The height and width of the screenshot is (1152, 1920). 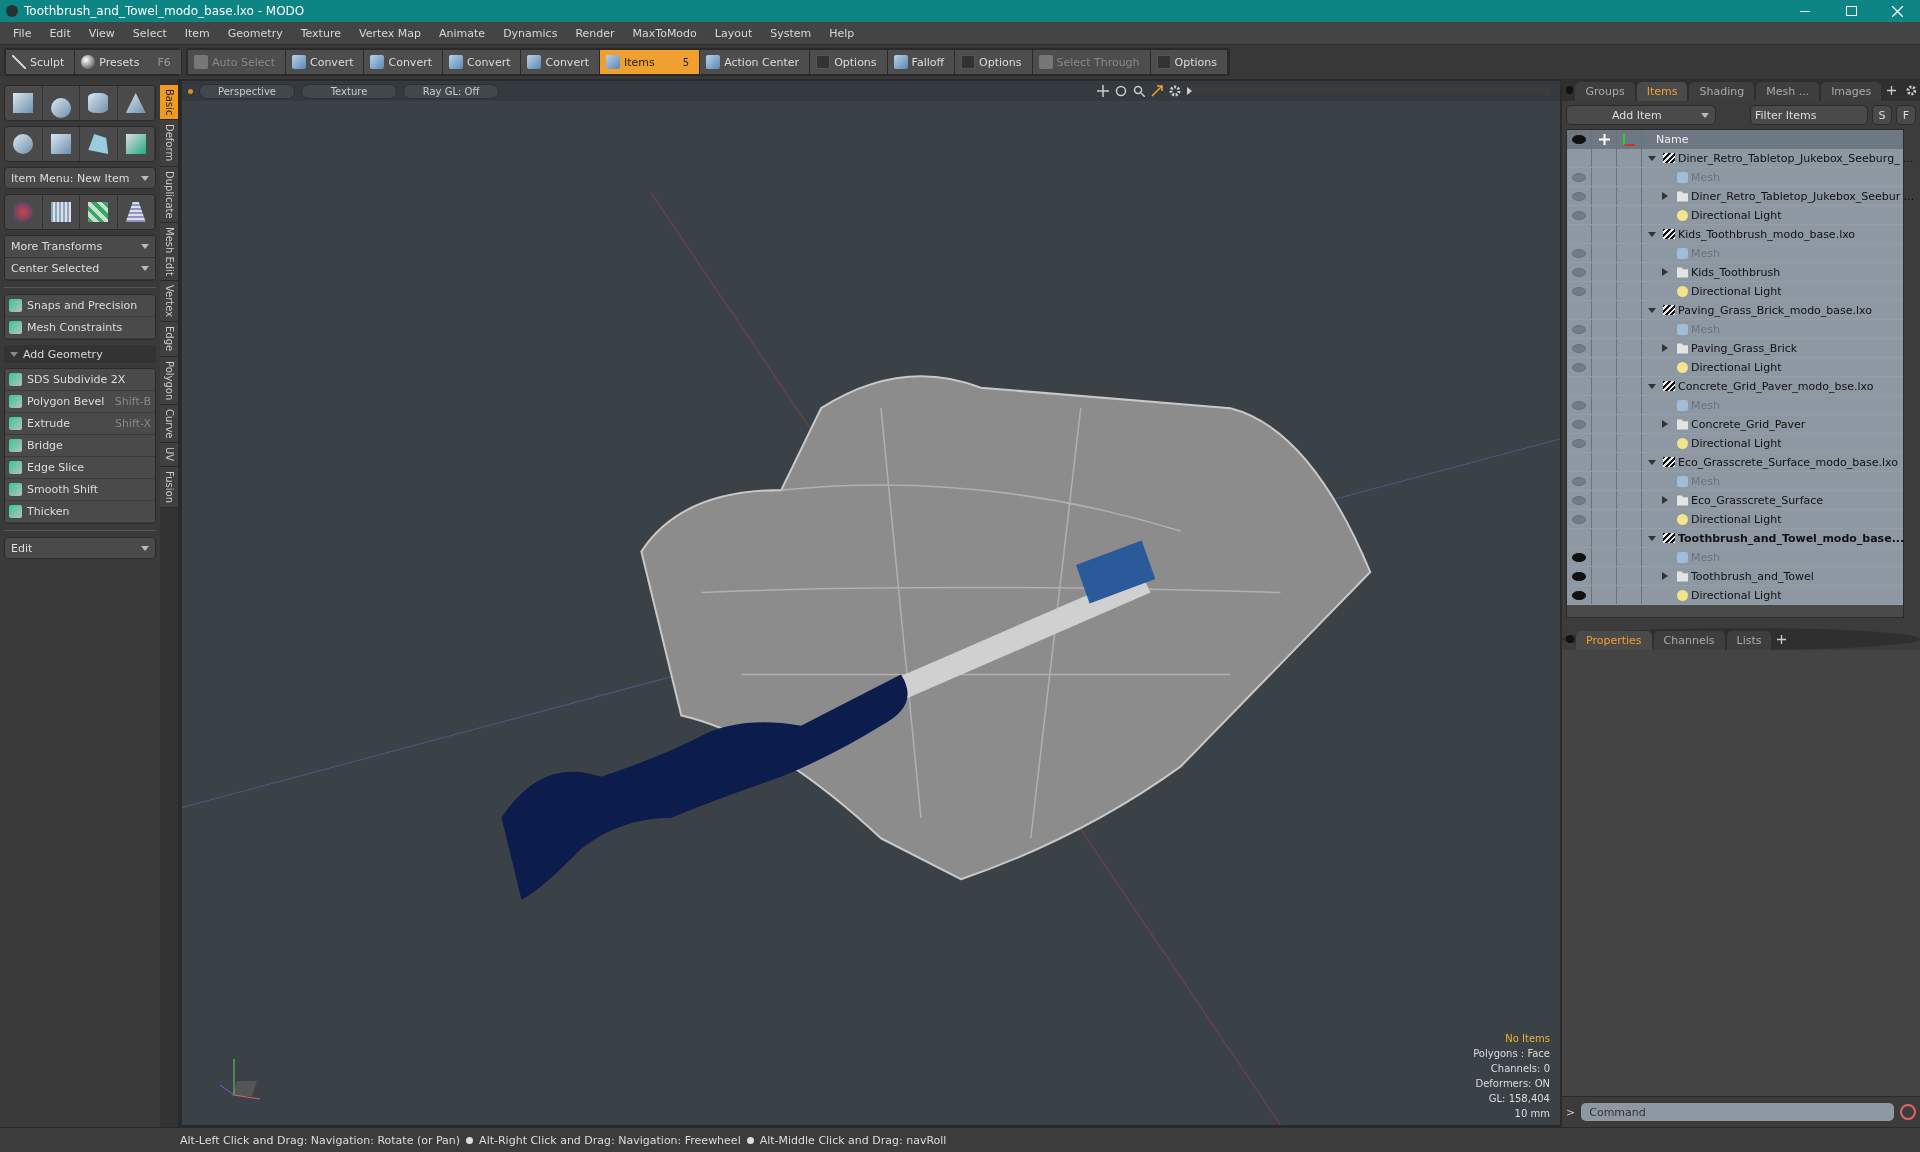 I want to click on transform-dropdown: More Transforms, so click(x=80, y=247).